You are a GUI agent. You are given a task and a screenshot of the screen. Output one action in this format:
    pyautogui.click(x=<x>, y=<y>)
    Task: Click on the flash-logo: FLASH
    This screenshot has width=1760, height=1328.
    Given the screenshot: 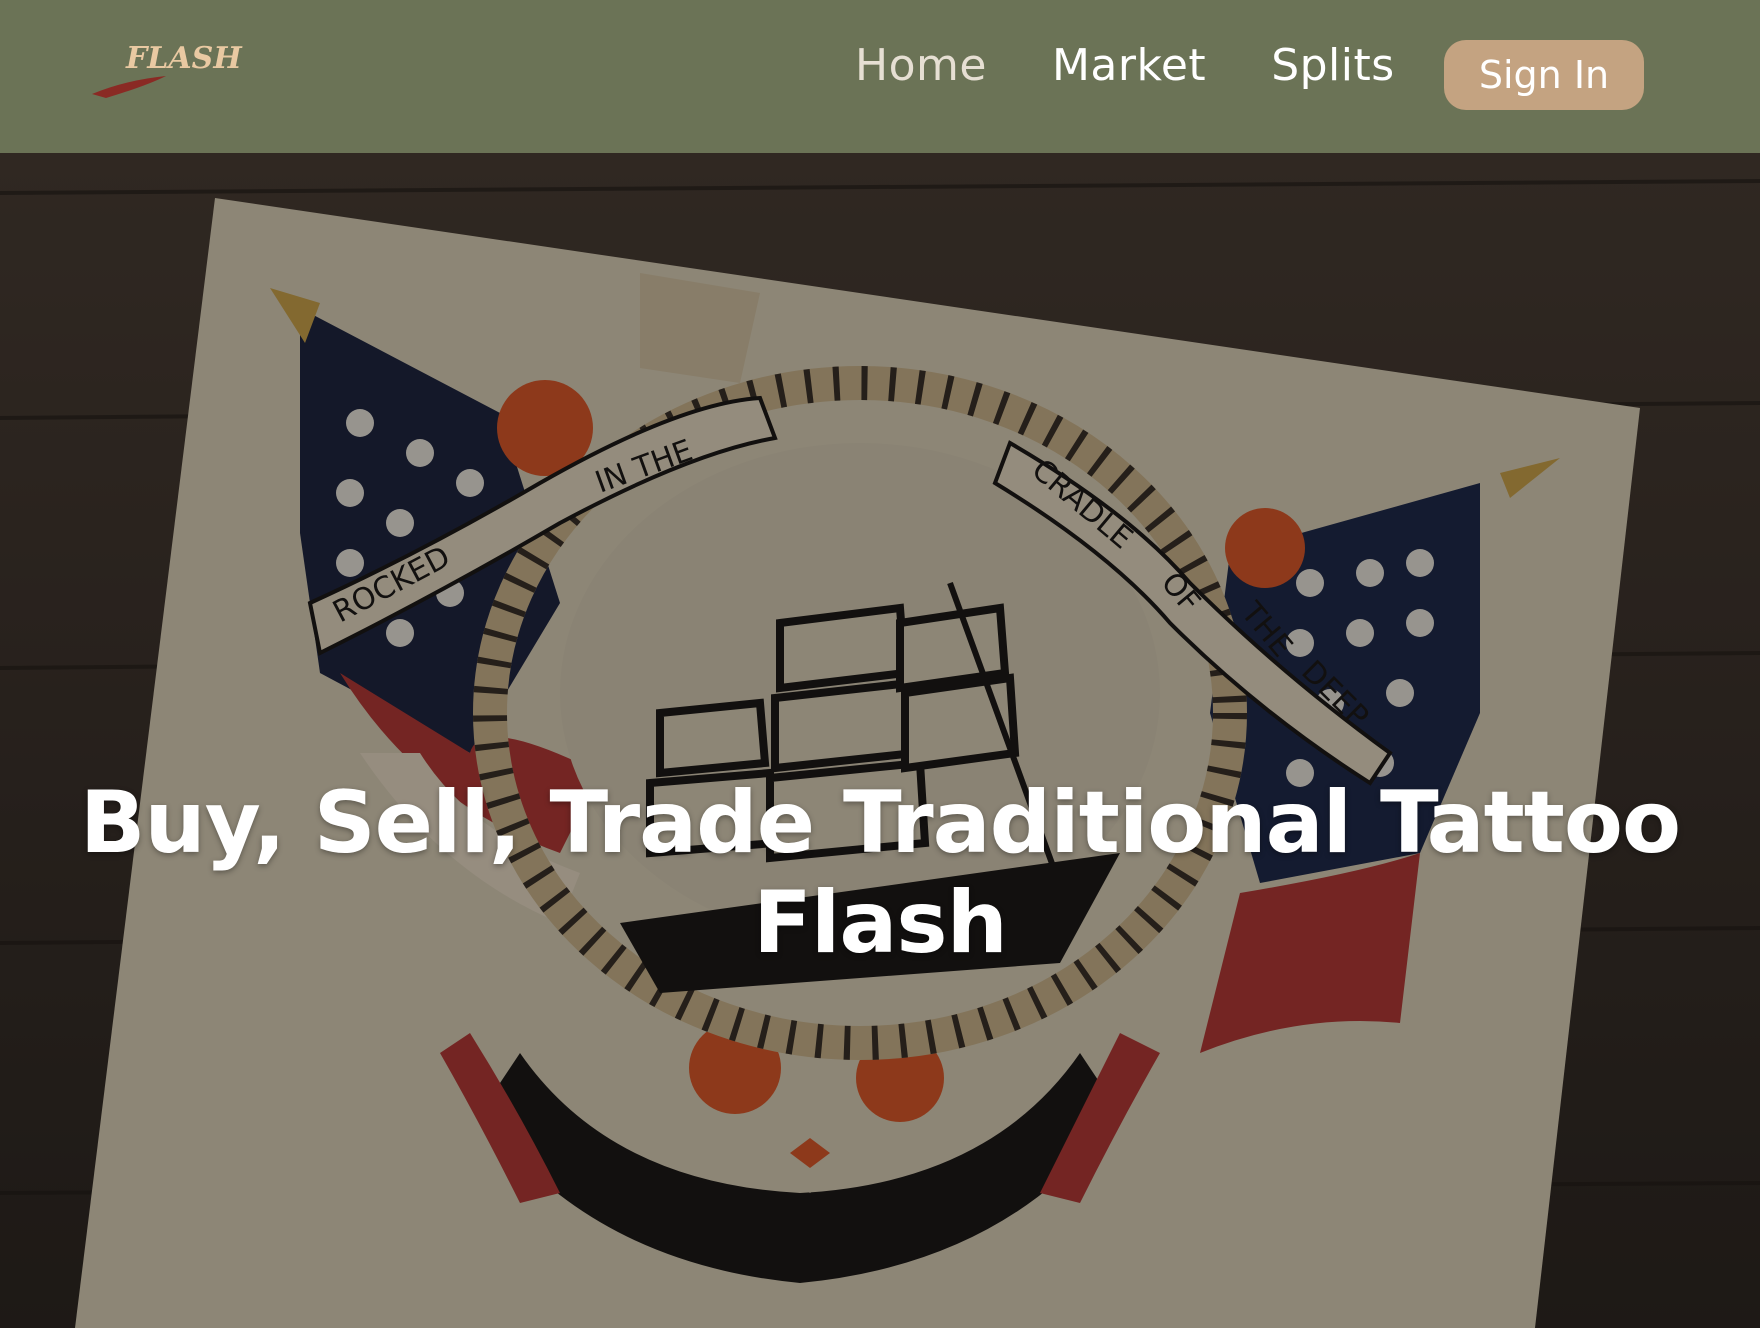 What is the action you would take?
    pyautogui.click(x=166, y=71)
    